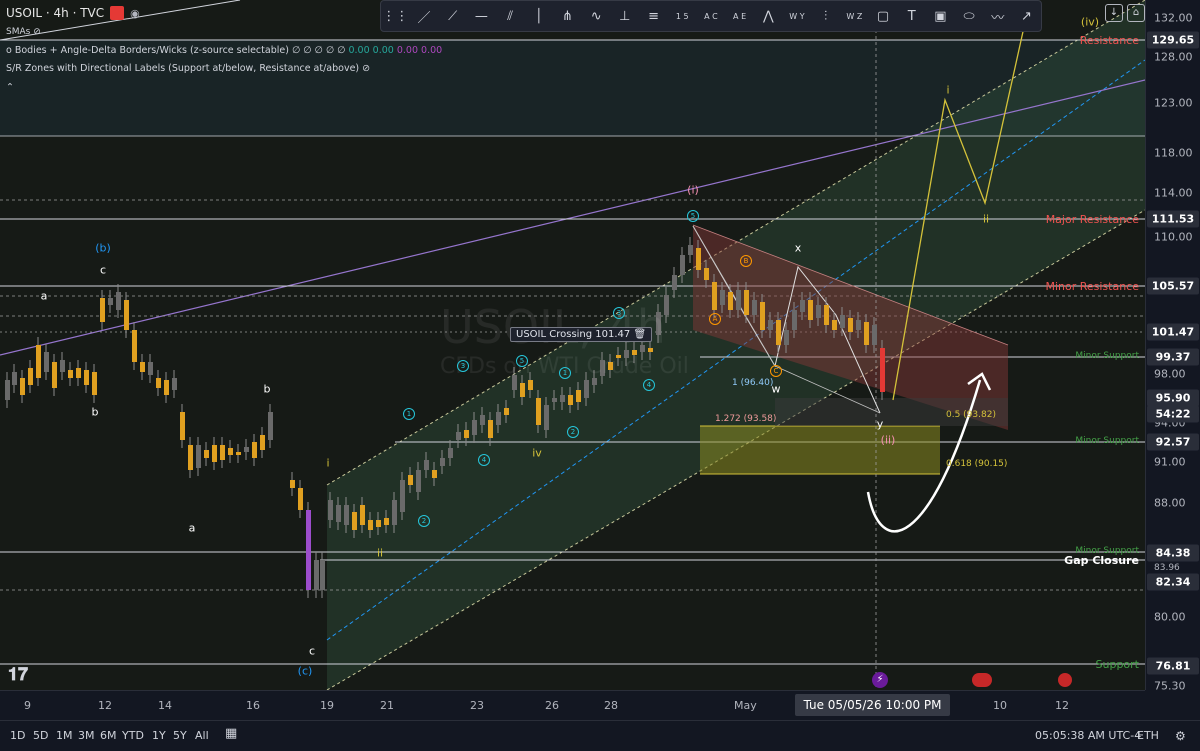 This screenshot has width=1200, height=751. What do you see at coordinates (55, 13) in the screenshot?
I see `symbol-title: USOIL · 4h · TVC` at bounding box center [55, 13].